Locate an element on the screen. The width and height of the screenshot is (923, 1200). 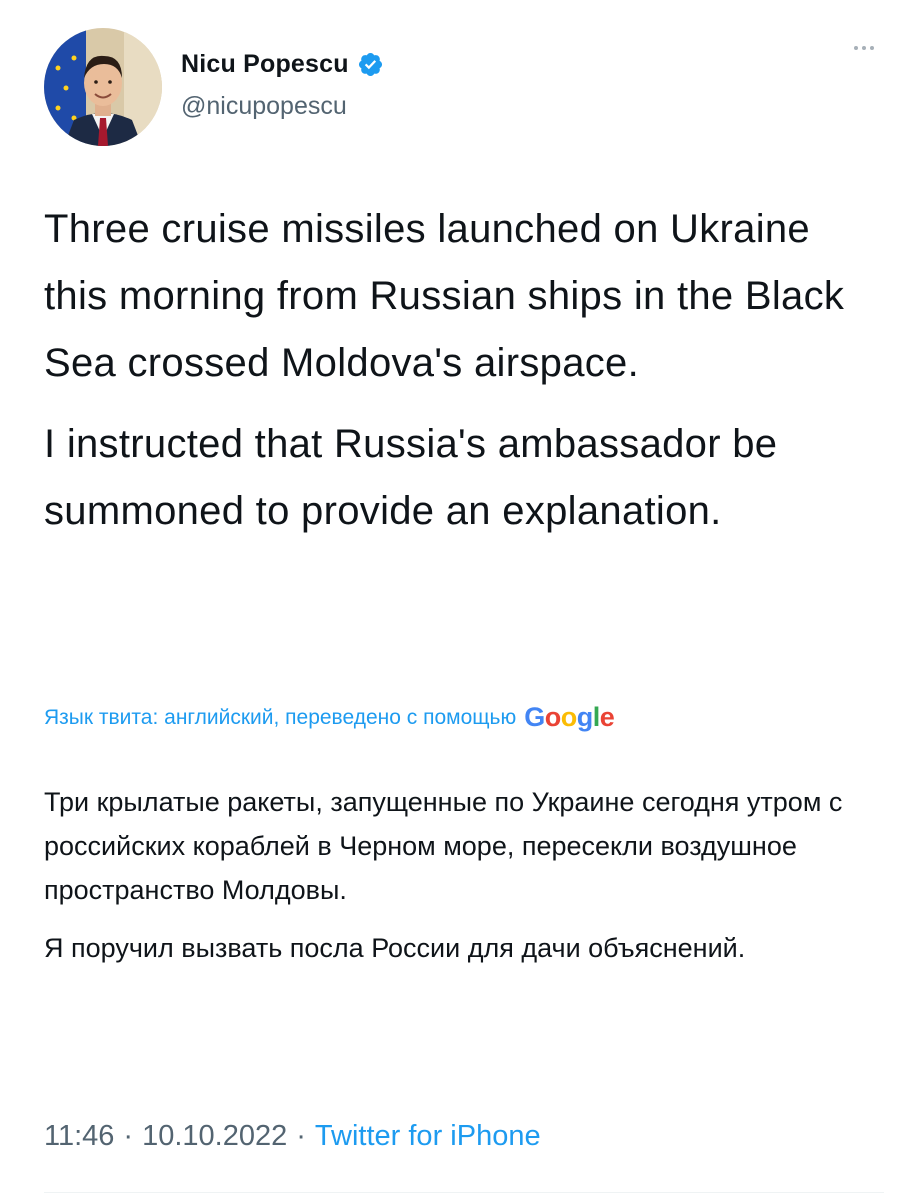
avatar-photo-icon is located at coordinates (103, 87).